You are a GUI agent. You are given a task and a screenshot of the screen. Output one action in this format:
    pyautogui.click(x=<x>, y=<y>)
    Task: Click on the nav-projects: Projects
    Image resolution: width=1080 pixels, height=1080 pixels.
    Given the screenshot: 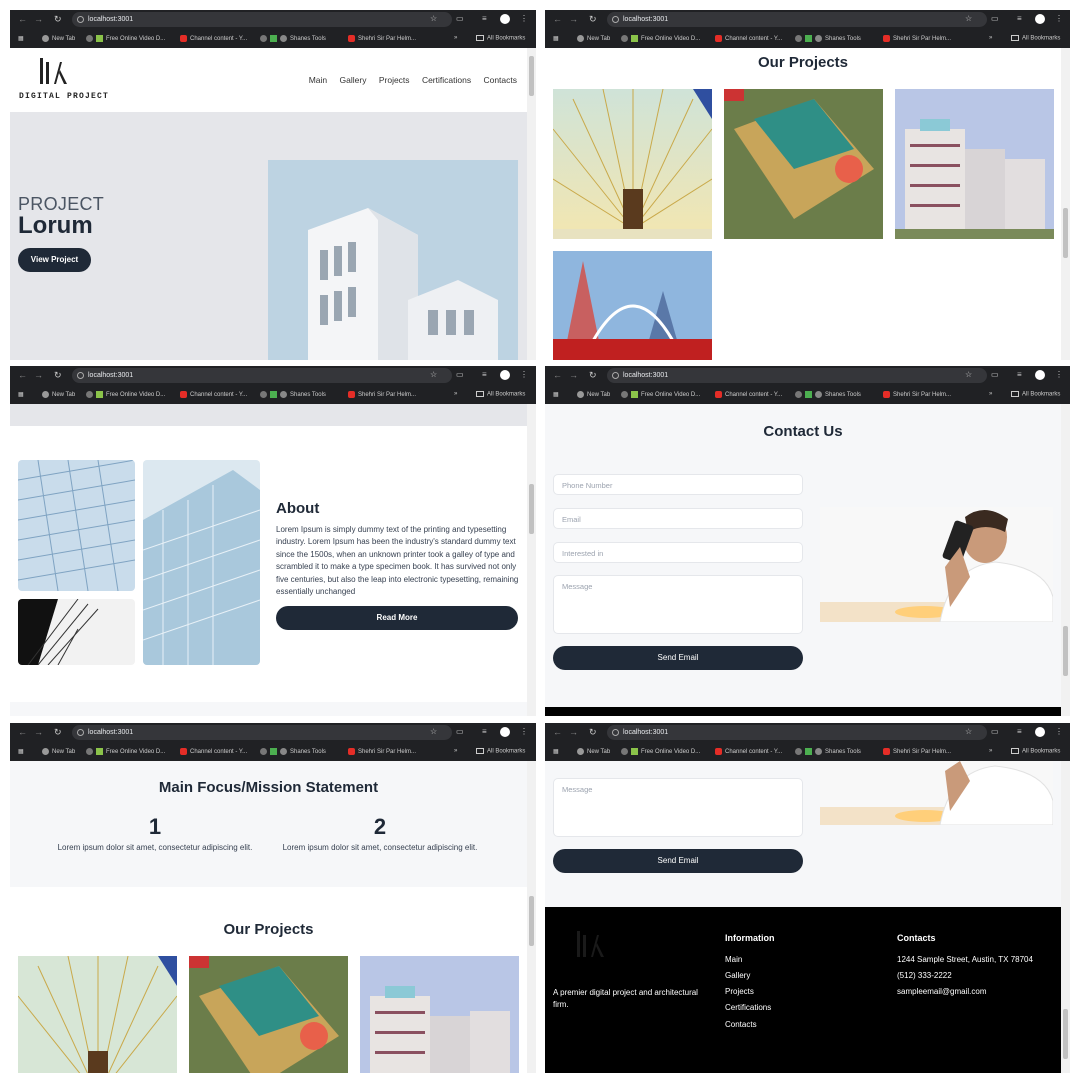 What is the action you would take?
    pyautogui.click(x=394, y=80)
    